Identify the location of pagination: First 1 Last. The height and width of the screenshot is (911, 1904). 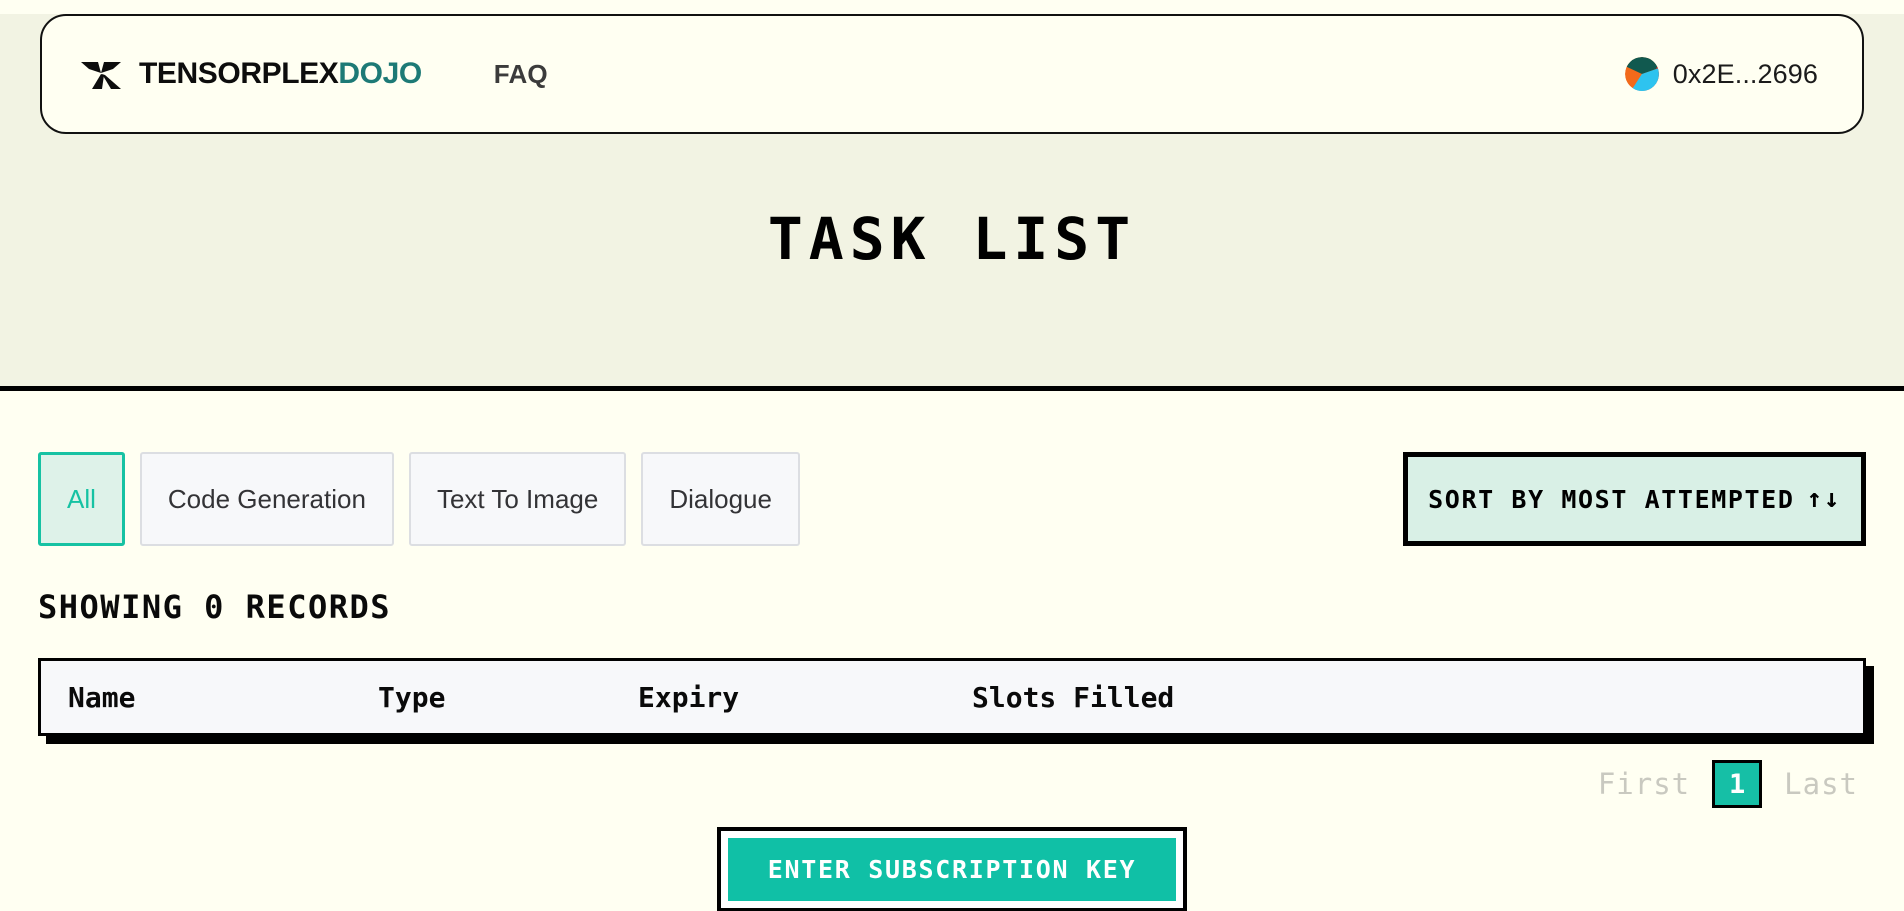
(952, 784).